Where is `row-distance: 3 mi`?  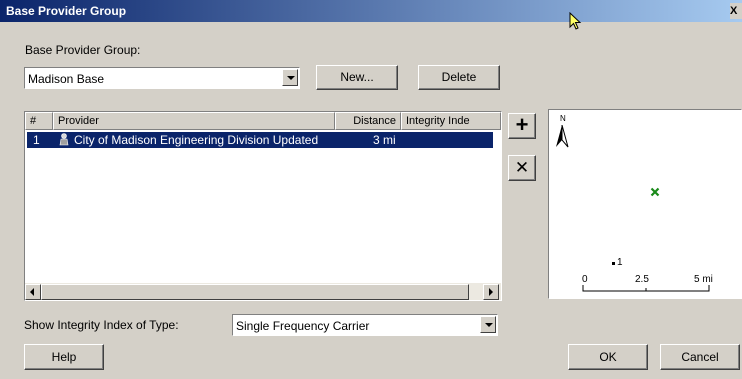
row-distance: 3 mi is located at coordinates (384, 140).